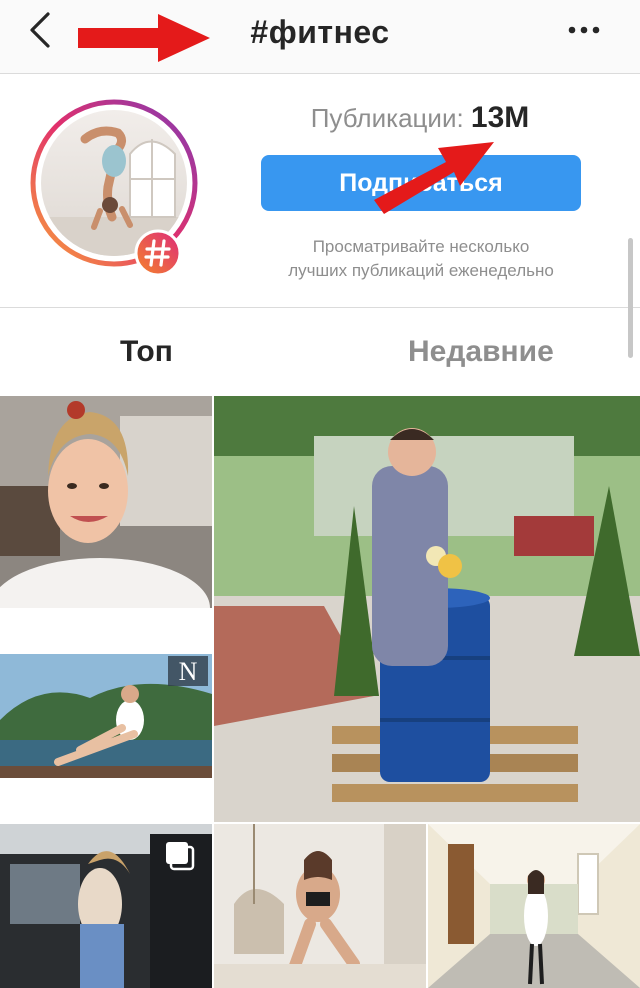  Describe the element at coordinates (421, 270) in the screenshot. I see `follow-hint-line2: лучших публикаций еженедельно` at that location.